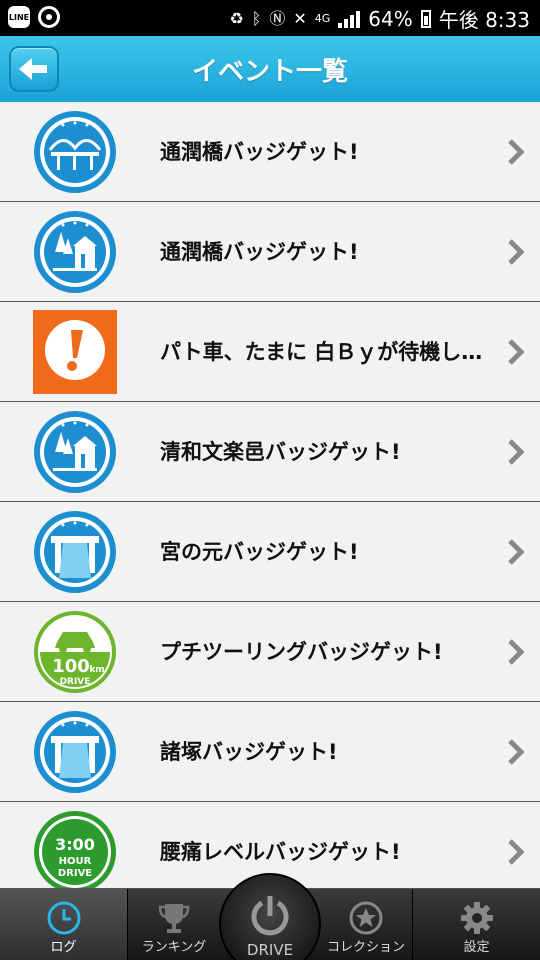 The width and height of the screenshot is (540, 960). Describe the element at coordinates (365, 947) in the screenshot. I see `tab-collection-label: コレクション` at that location.